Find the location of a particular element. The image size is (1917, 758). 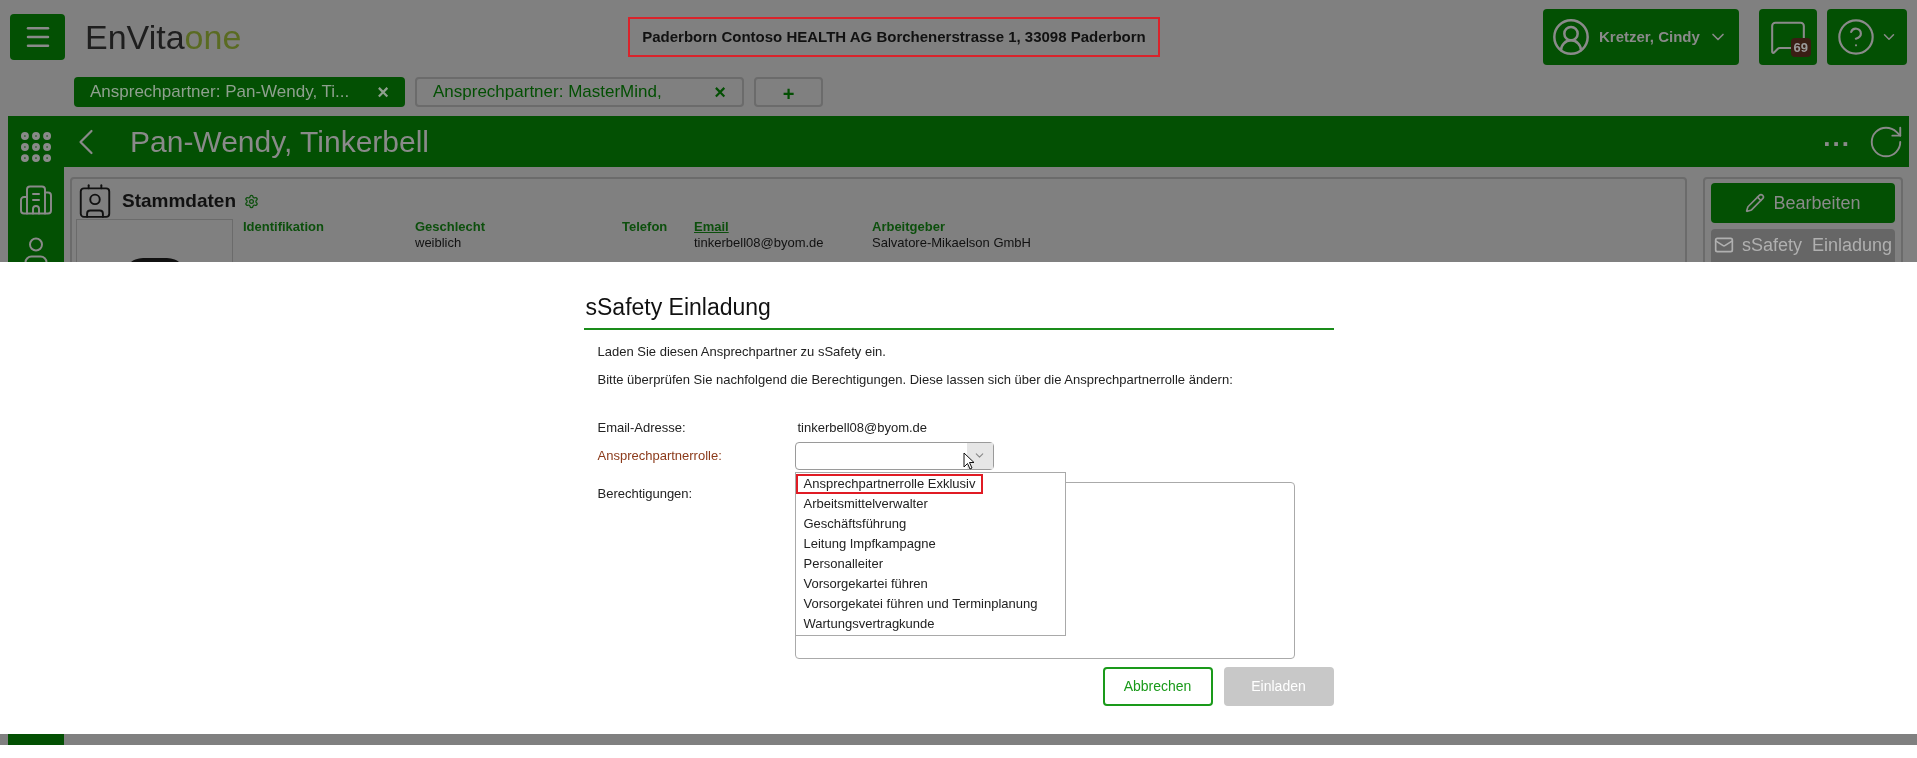

field-label: Geschlecht is located at coordinates (451, 227).